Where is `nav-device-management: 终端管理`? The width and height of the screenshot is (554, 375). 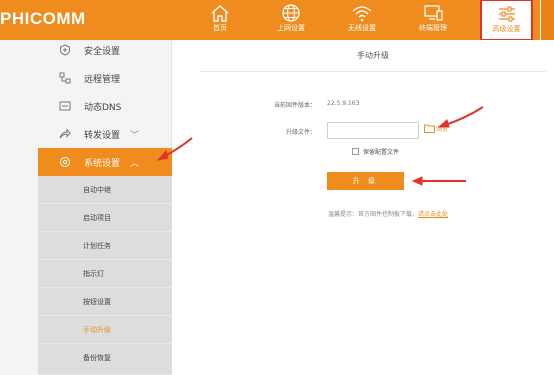 nav-device-management: 终端管理 is located at coordinates (433, 20).